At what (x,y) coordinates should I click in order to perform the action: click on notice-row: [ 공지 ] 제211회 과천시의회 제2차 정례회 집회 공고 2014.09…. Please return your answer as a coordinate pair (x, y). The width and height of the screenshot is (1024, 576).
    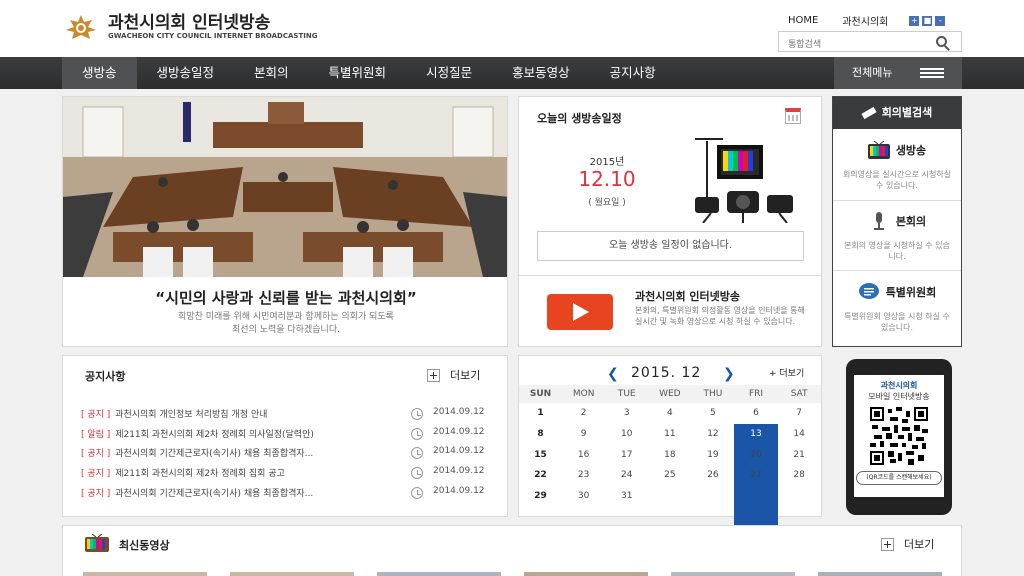
    Looking at the image, I should click on (287, 474).